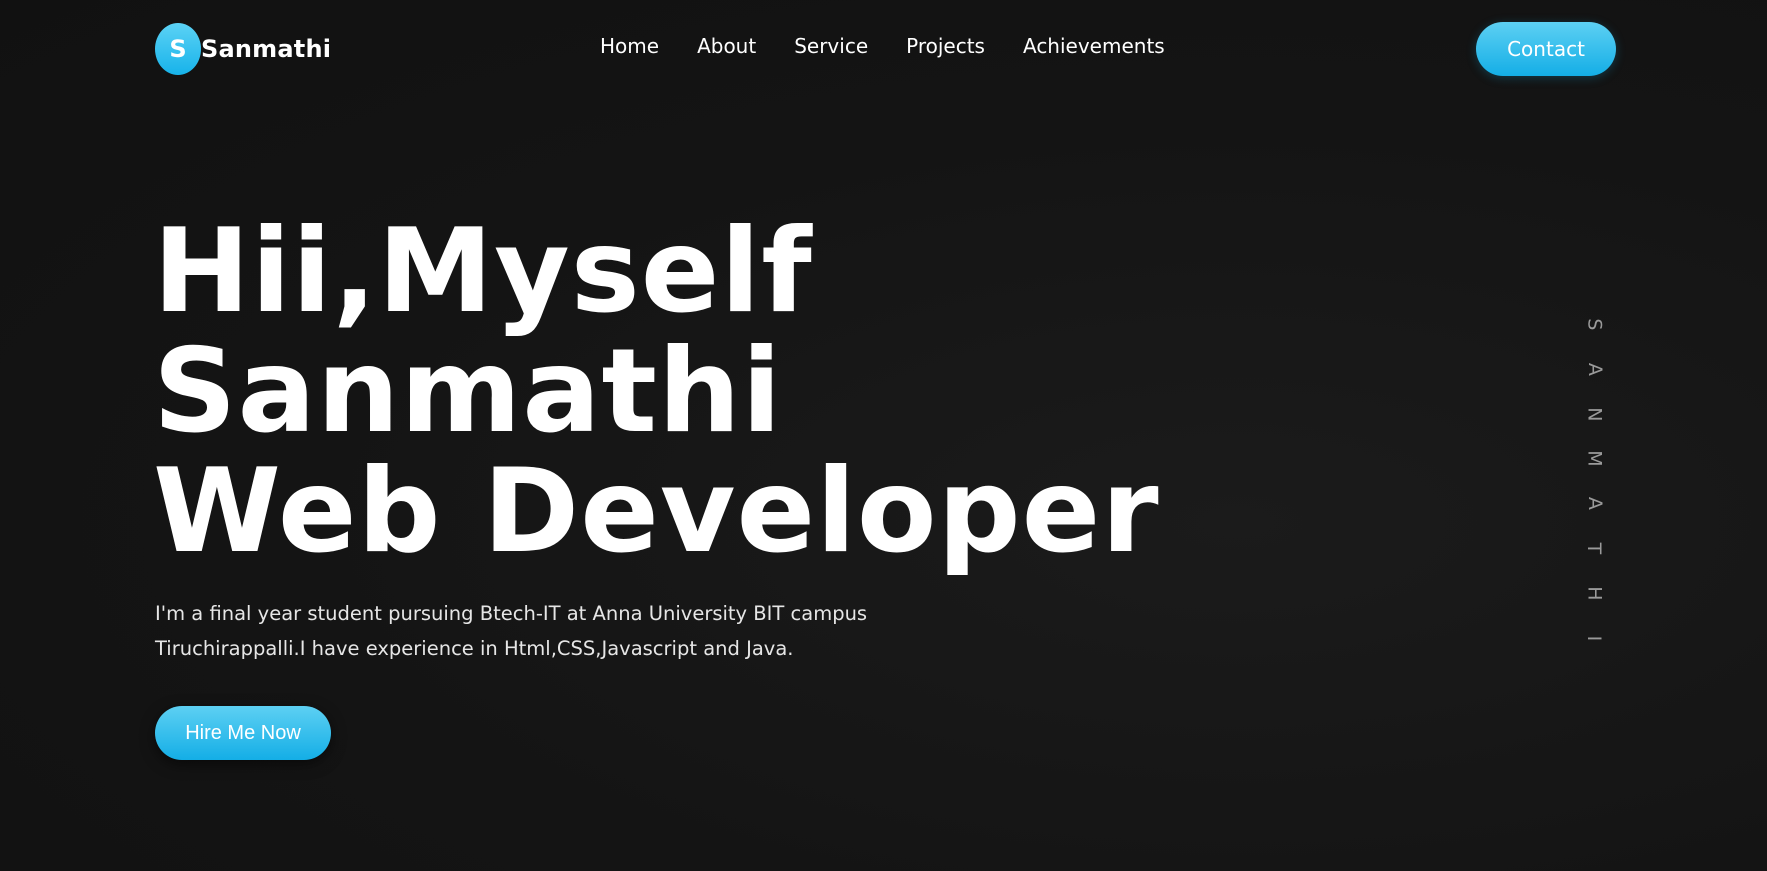 The image size is (1767, 871). Describe the element at coordinates (901, 46) in the screenshot. I see `main-nav: Home About Service Projects Achievements` at that location.